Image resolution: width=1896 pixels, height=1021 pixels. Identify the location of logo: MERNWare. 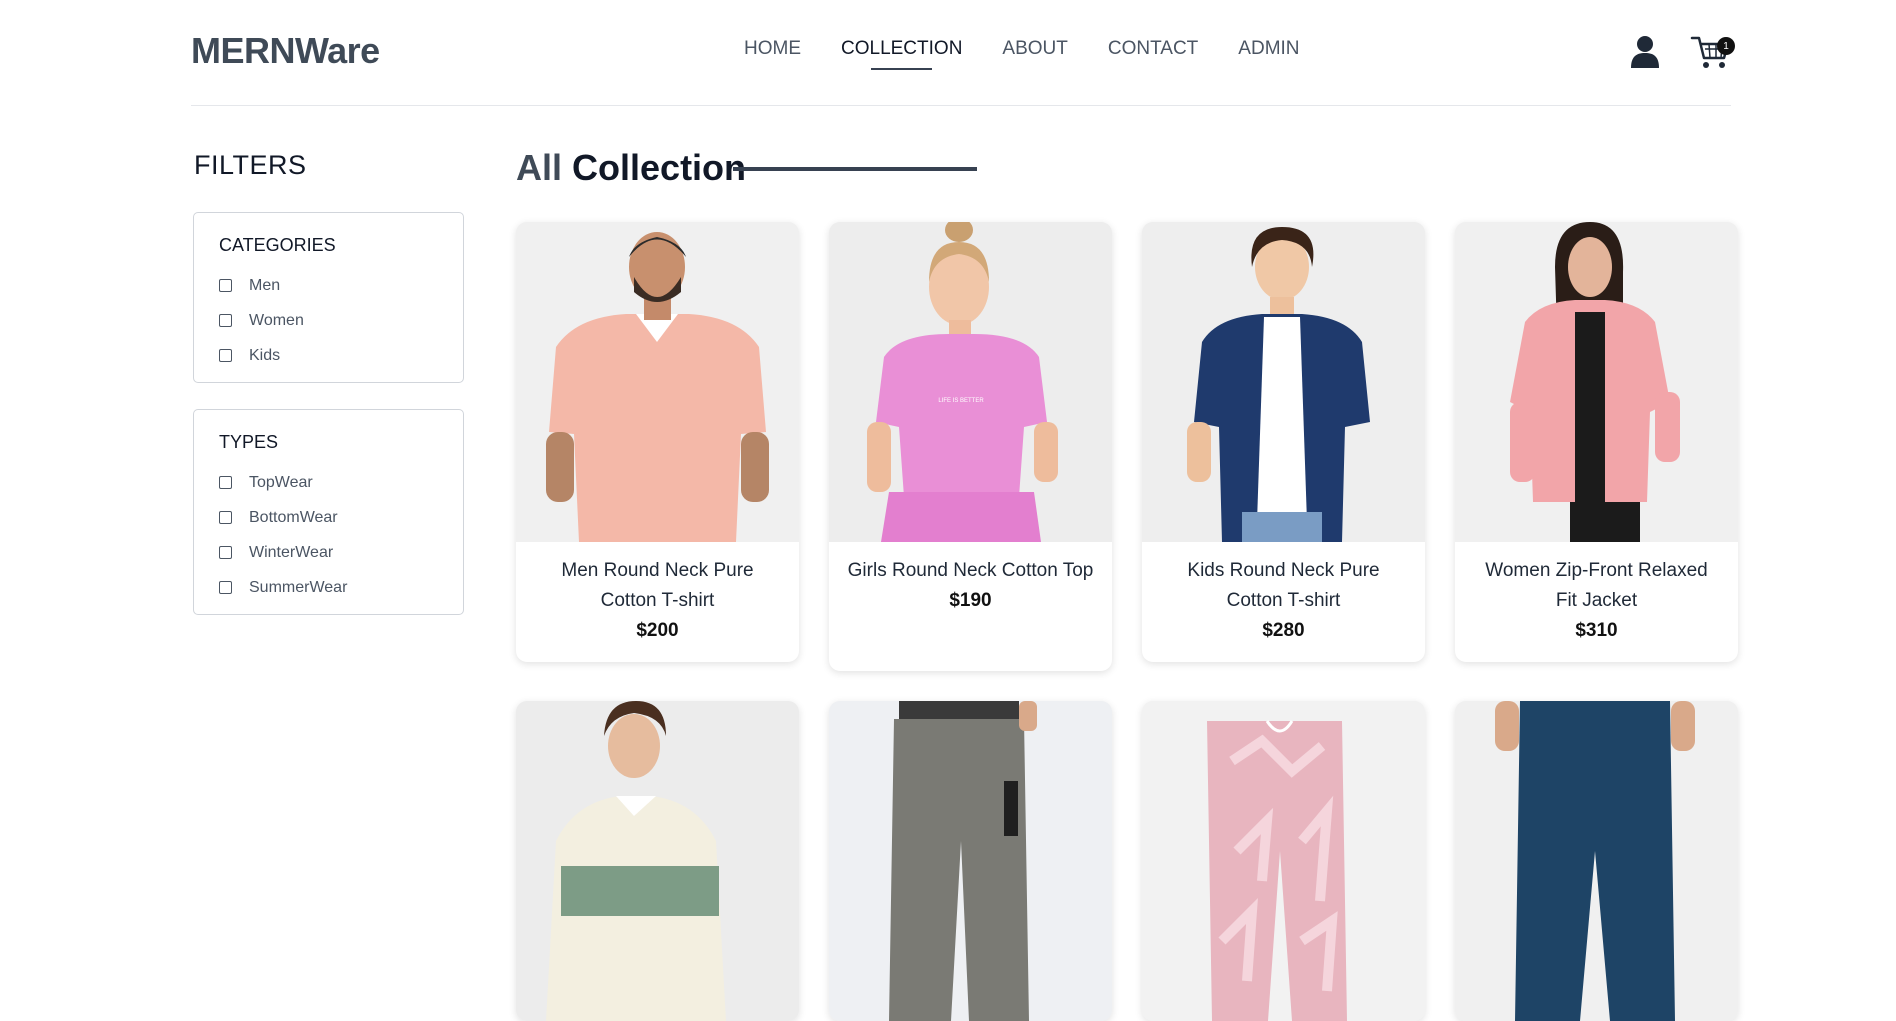
(285, 51).